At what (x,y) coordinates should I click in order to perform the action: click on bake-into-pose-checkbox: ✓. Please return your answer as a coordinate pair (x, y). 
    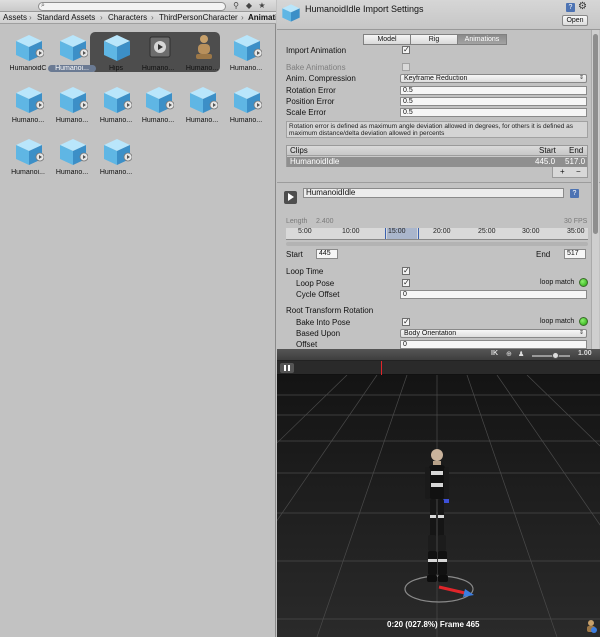
    Looking at the image, I should click on (406, 322).